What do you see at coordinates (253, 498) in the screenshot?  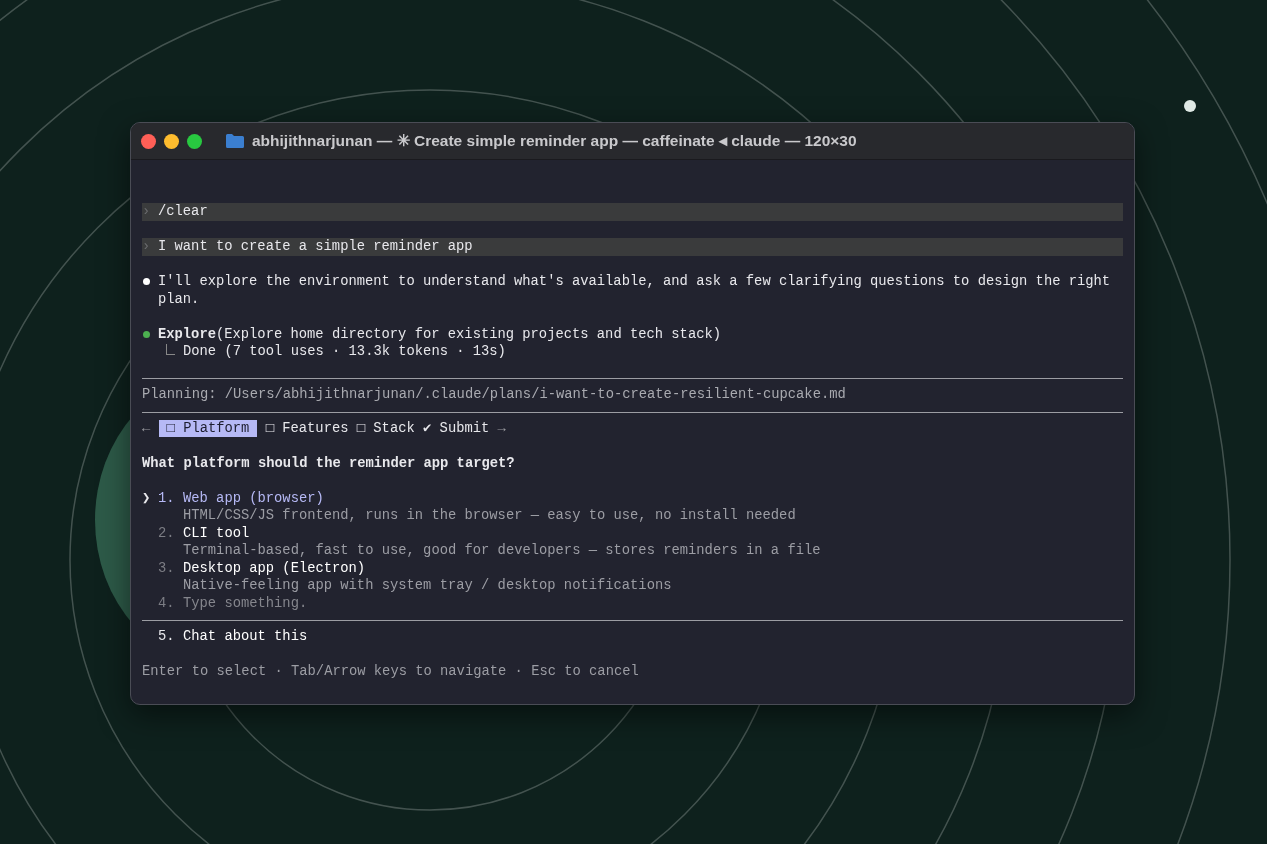 I see `option-label: Web app (browser)` at bounding box center [253, 498].